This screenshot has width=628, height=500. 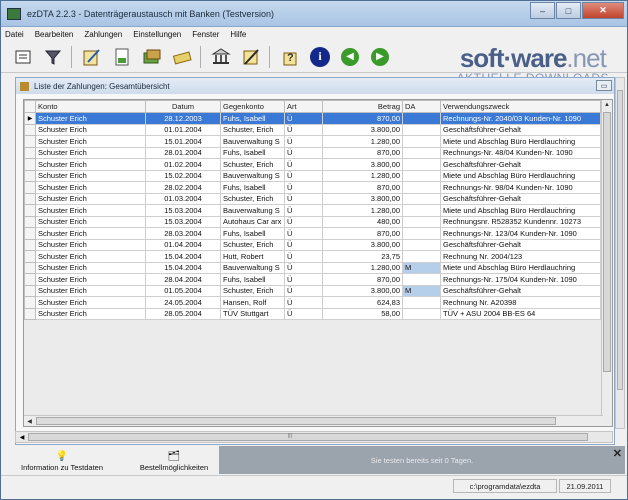 What do you see at coordinates (520, 256) in the screenshot?
I see `table-cell-verwendungszweck: Rechnung Nr. 2004/123` at bounding box center [520, 256].